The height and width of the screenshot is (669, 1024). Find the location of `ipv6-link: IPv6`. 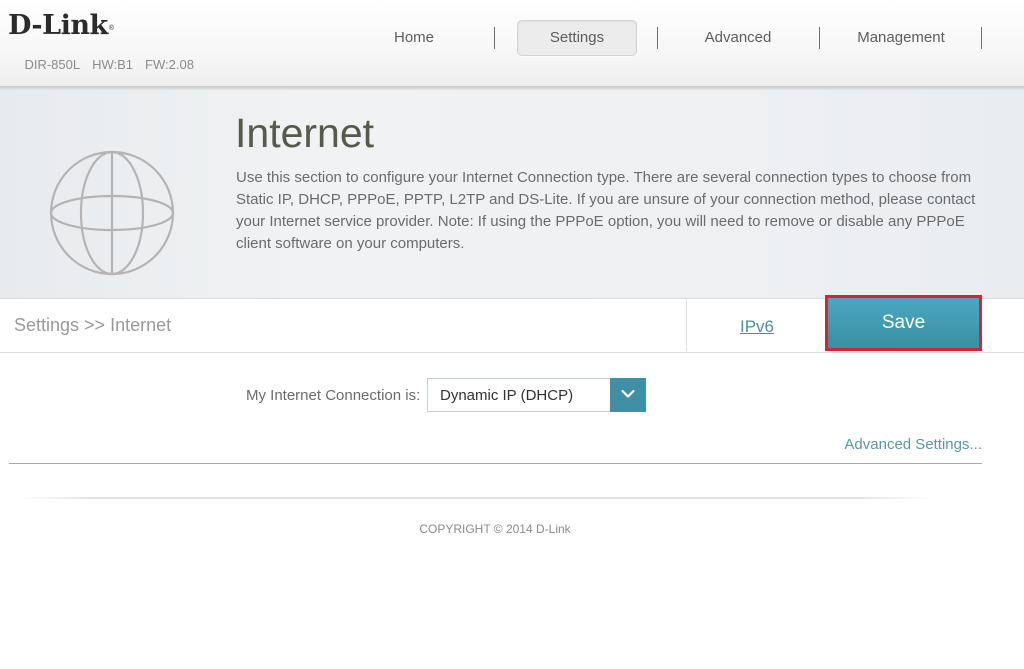

ipv6-link: IPv6 is located at coordinates (757, 327).